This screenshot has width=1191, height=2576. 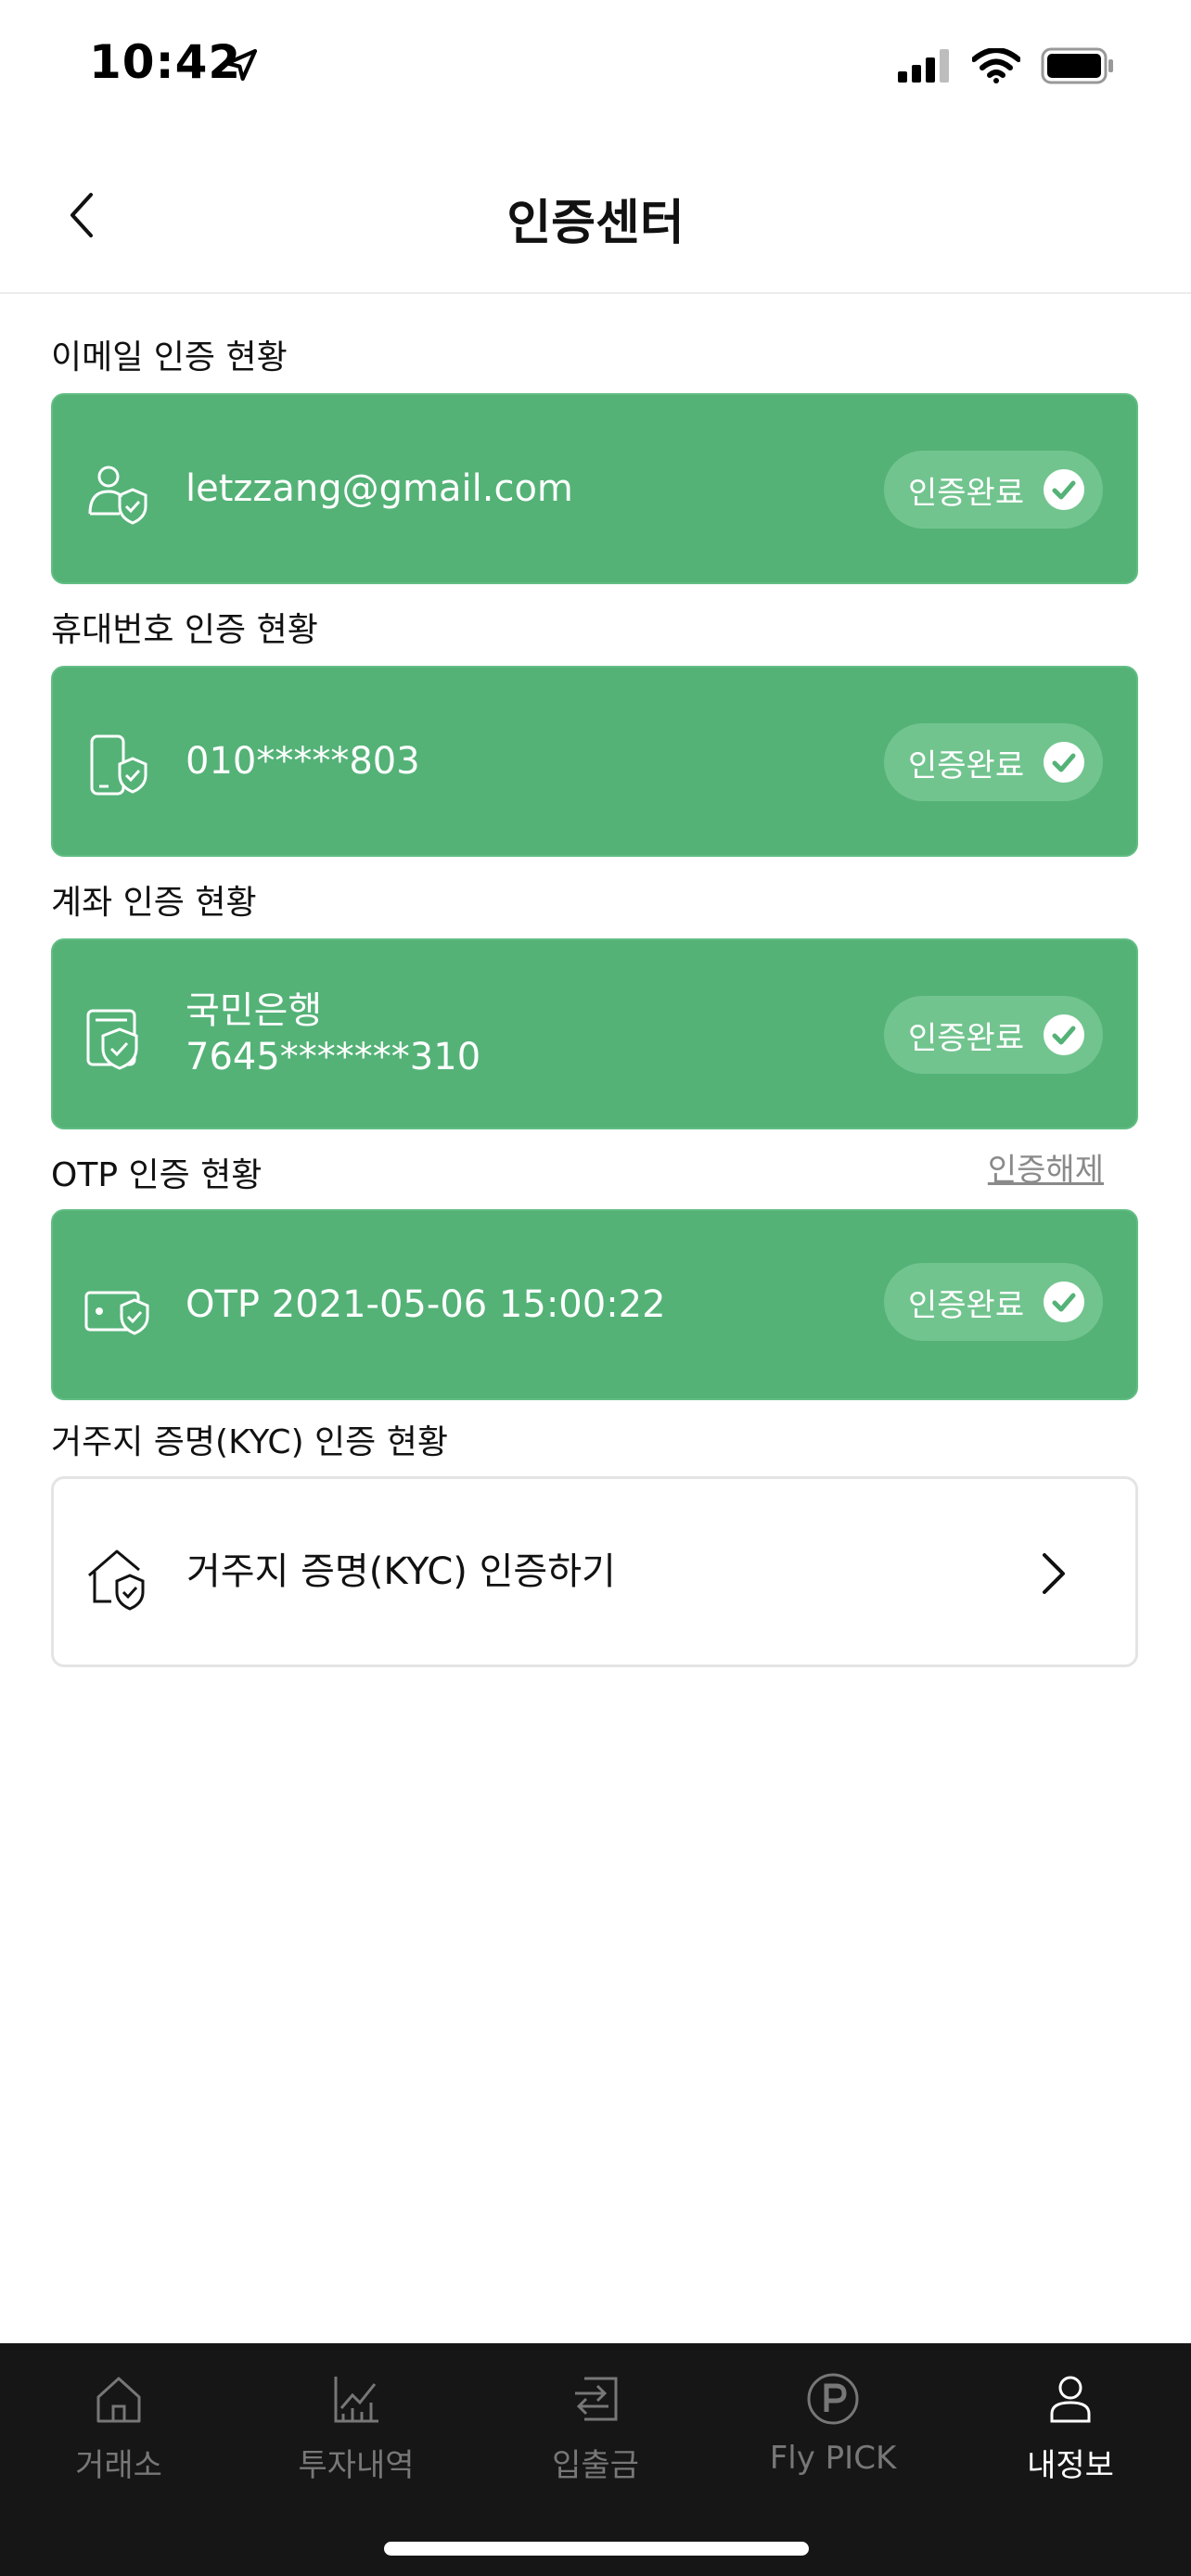 I want to click on status-icons, so click(x=1007, y=66).